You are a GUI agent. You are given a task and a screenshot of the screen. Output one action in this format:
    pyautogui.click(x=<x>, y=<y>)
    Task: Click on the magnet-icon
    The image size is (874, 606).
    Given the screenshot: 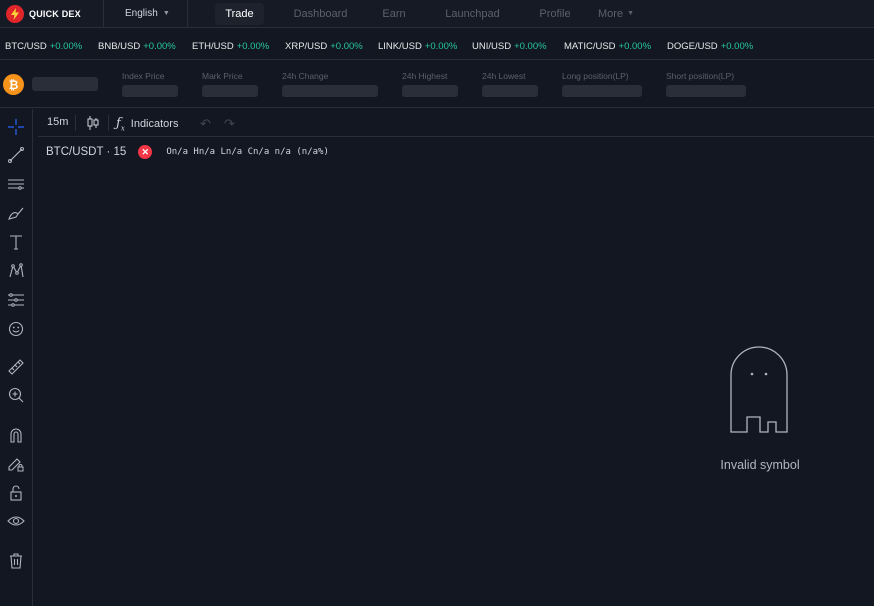 What is the action you would take?
    pyautogui.click(x=16, y=435)
    